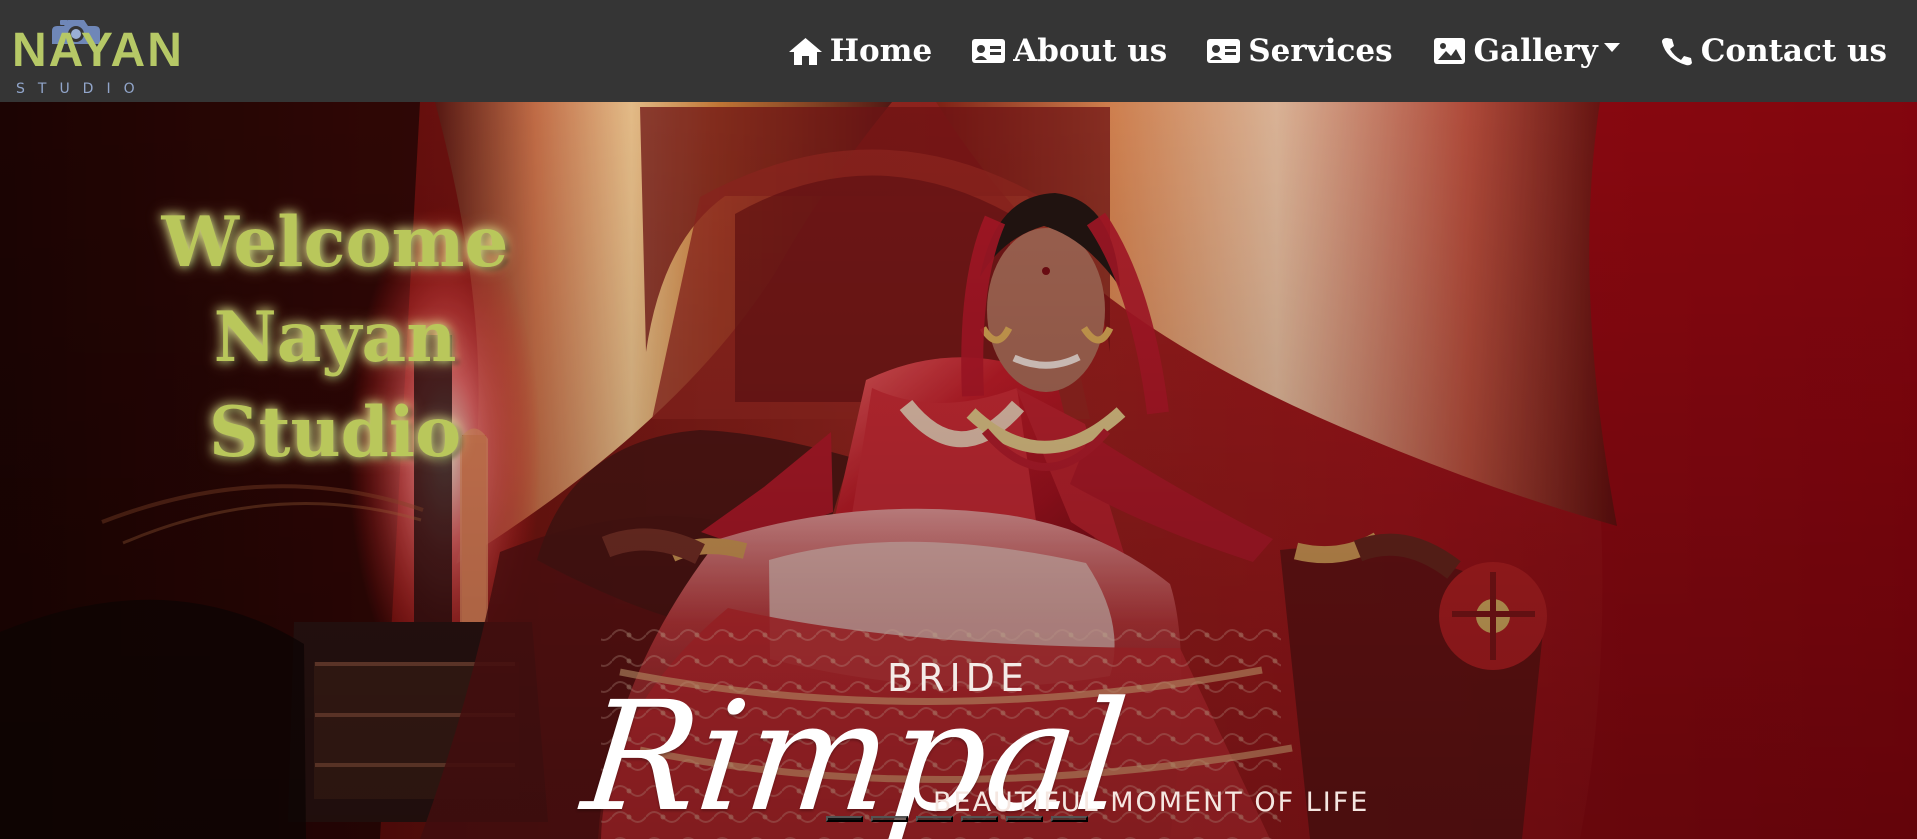 This screenshot has width=1917, height=839. I want to click on nav-item-home: Home, so click(860, 50).